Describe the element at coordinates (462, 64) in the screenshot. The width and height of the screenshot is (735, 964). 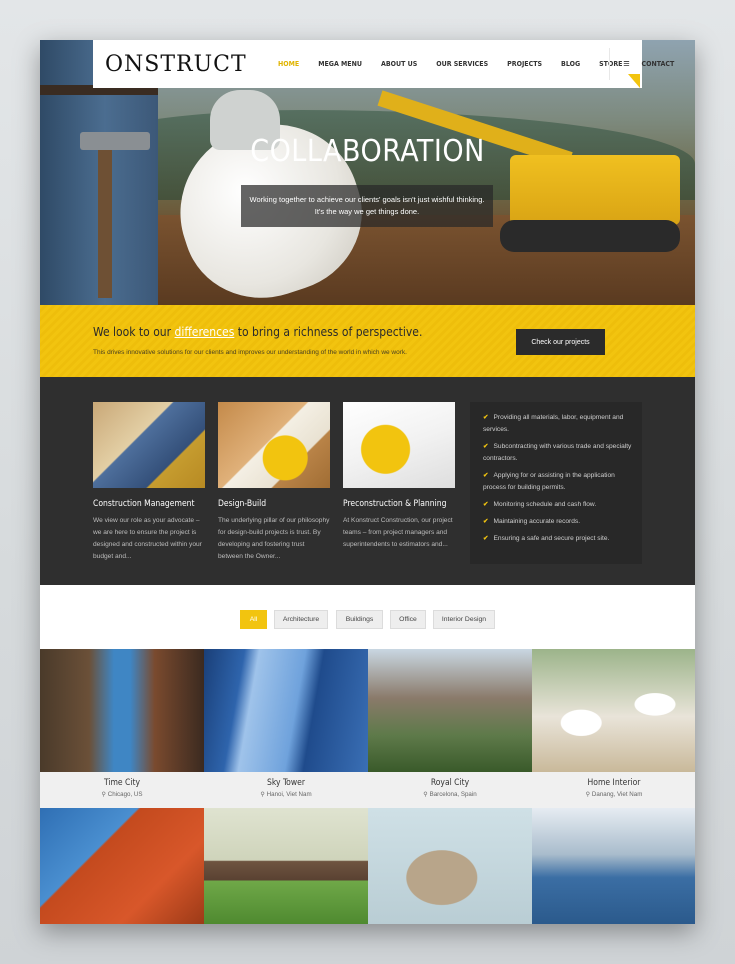
I see `nav-our-services: OUR SERVICES` at that location.